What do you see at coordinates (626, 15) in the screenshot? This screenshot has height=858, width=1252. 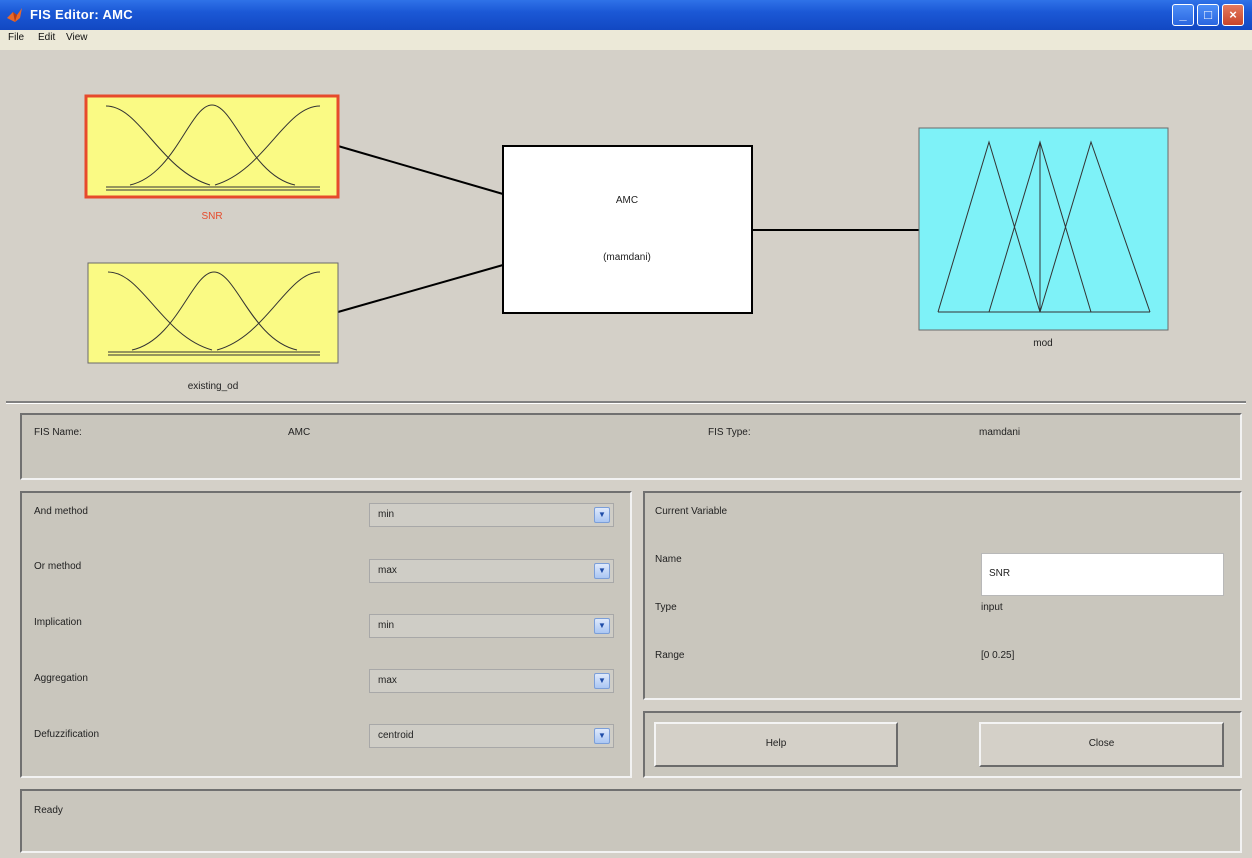 I see `title-bar: FIS Editor: AMC _ □ ×` at bounding box center [626, 15].